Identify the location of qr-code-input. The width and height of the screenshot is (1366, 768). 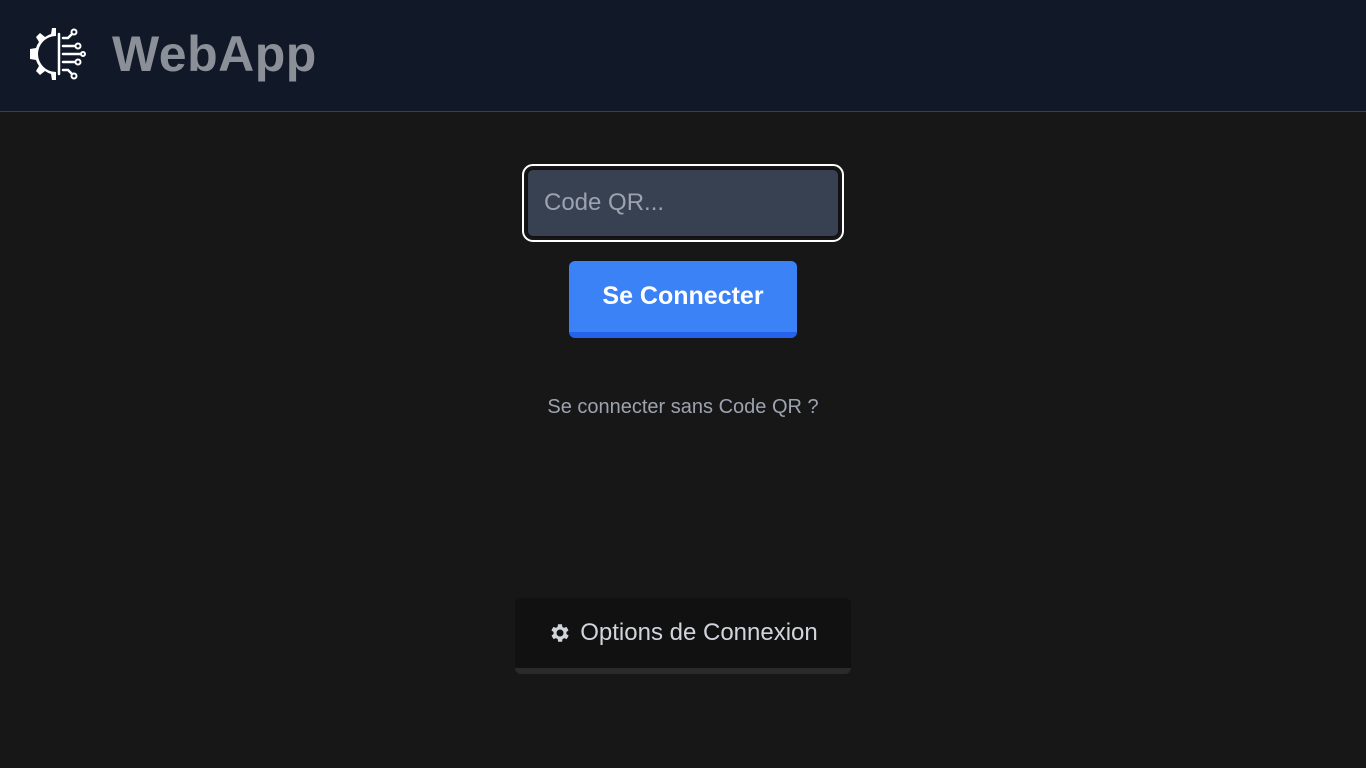
(683, 203).